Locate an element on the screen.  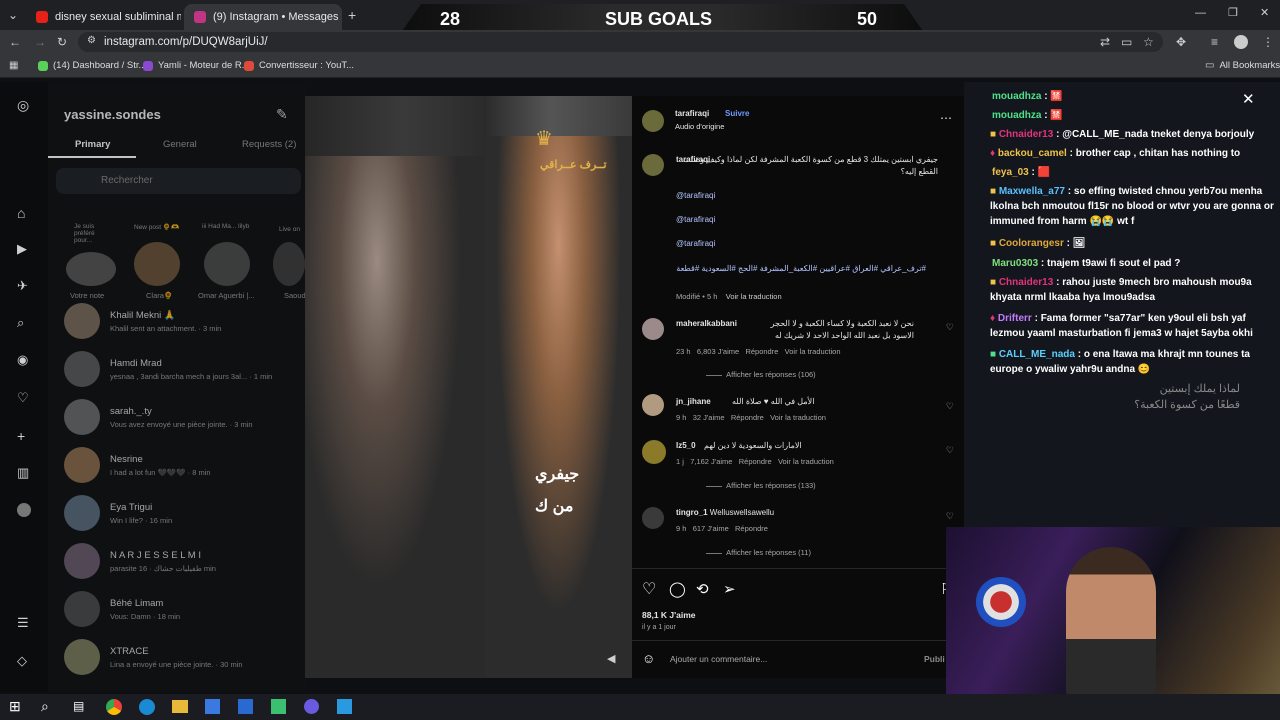
repost-icon: ⟲ is located at coordinates (702, 589).